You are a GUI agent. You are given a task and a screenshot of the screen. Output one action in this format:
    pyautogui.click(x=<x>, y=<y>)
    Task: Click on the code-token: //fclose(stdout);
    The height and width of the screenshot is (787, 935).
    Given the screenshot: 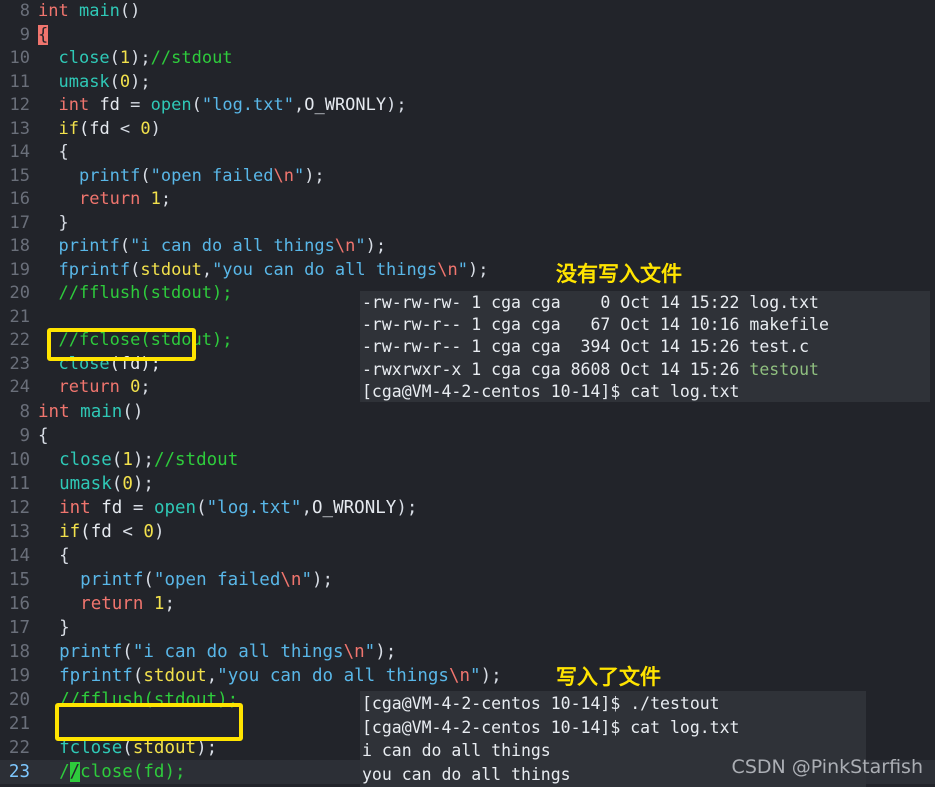 What is the action you would take?
    pyautogui.click(x=135, y=340)
    